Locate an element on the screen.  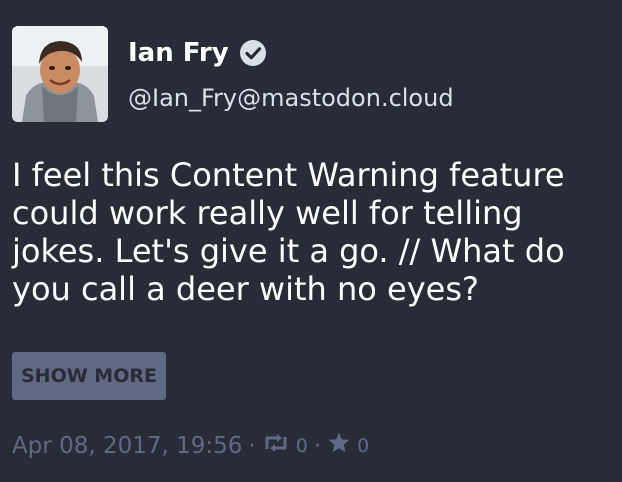
display-name: Ian Fry is located at coordinates (197, 53).